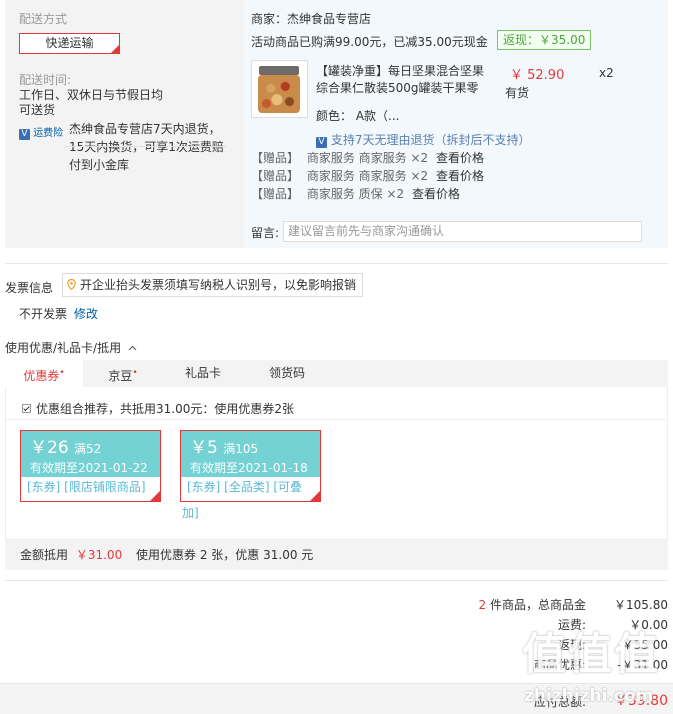 This screenshot has height=714, width=673. What do you see at coordinates (591, 654) in the screenshot?
I see `watermark-logo: 值值值` at bounding box center [591, 654].